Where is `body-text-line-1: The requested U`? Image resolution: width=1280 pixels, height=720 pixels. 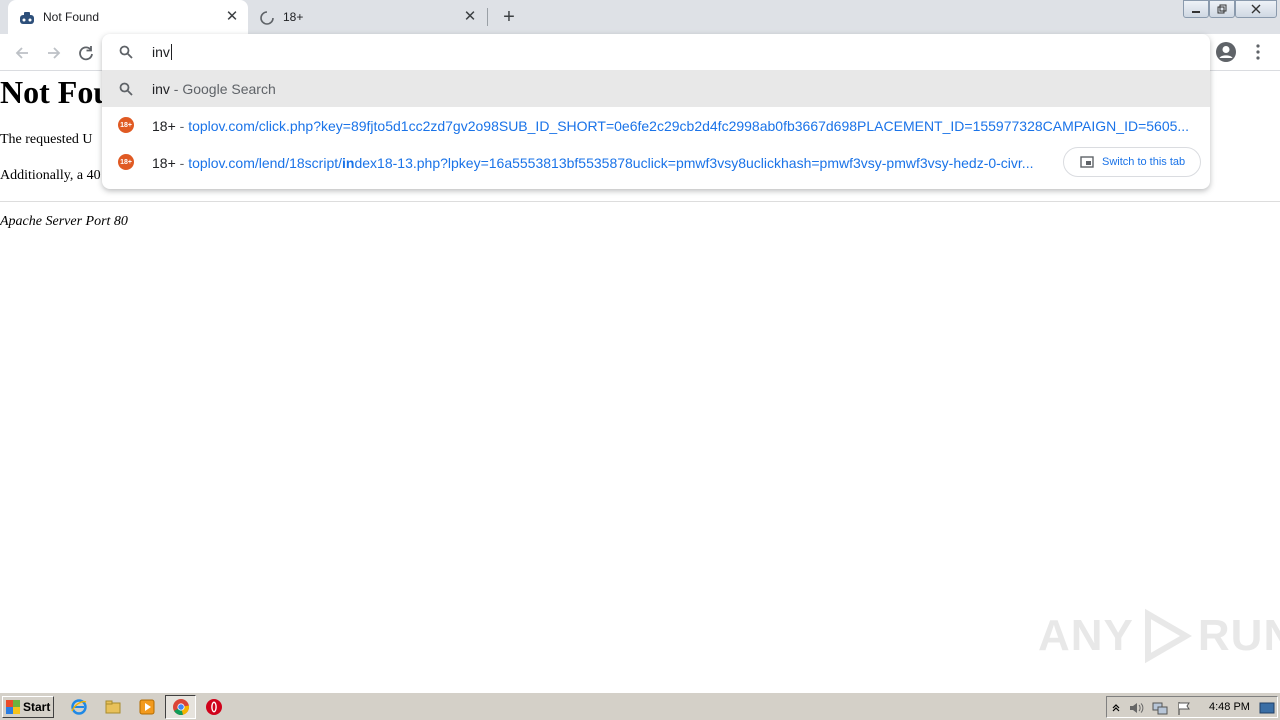 body-text-line-1: The requested U is located at coordinates (46, 139).